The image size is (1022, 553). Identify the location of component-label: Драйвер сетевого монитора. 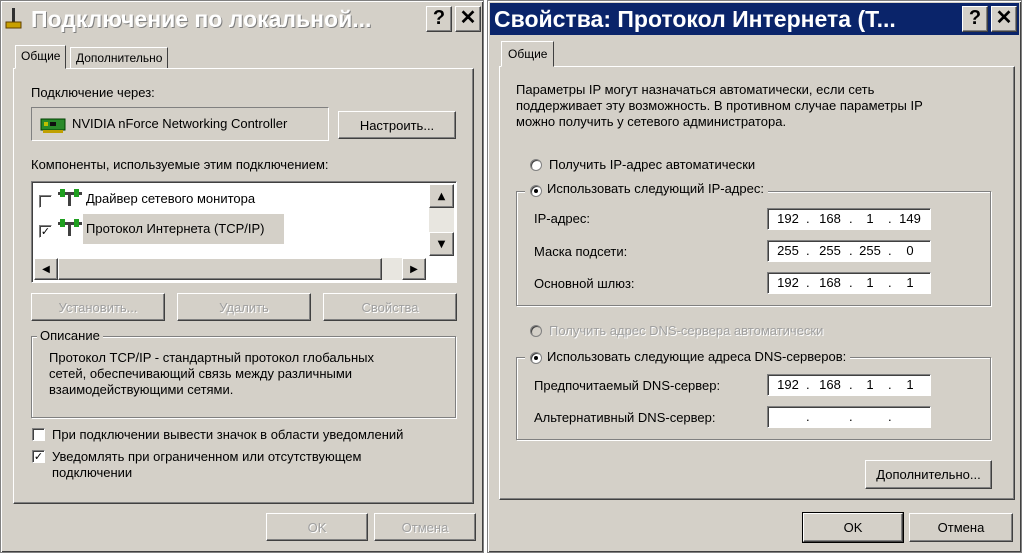
(171, 198).